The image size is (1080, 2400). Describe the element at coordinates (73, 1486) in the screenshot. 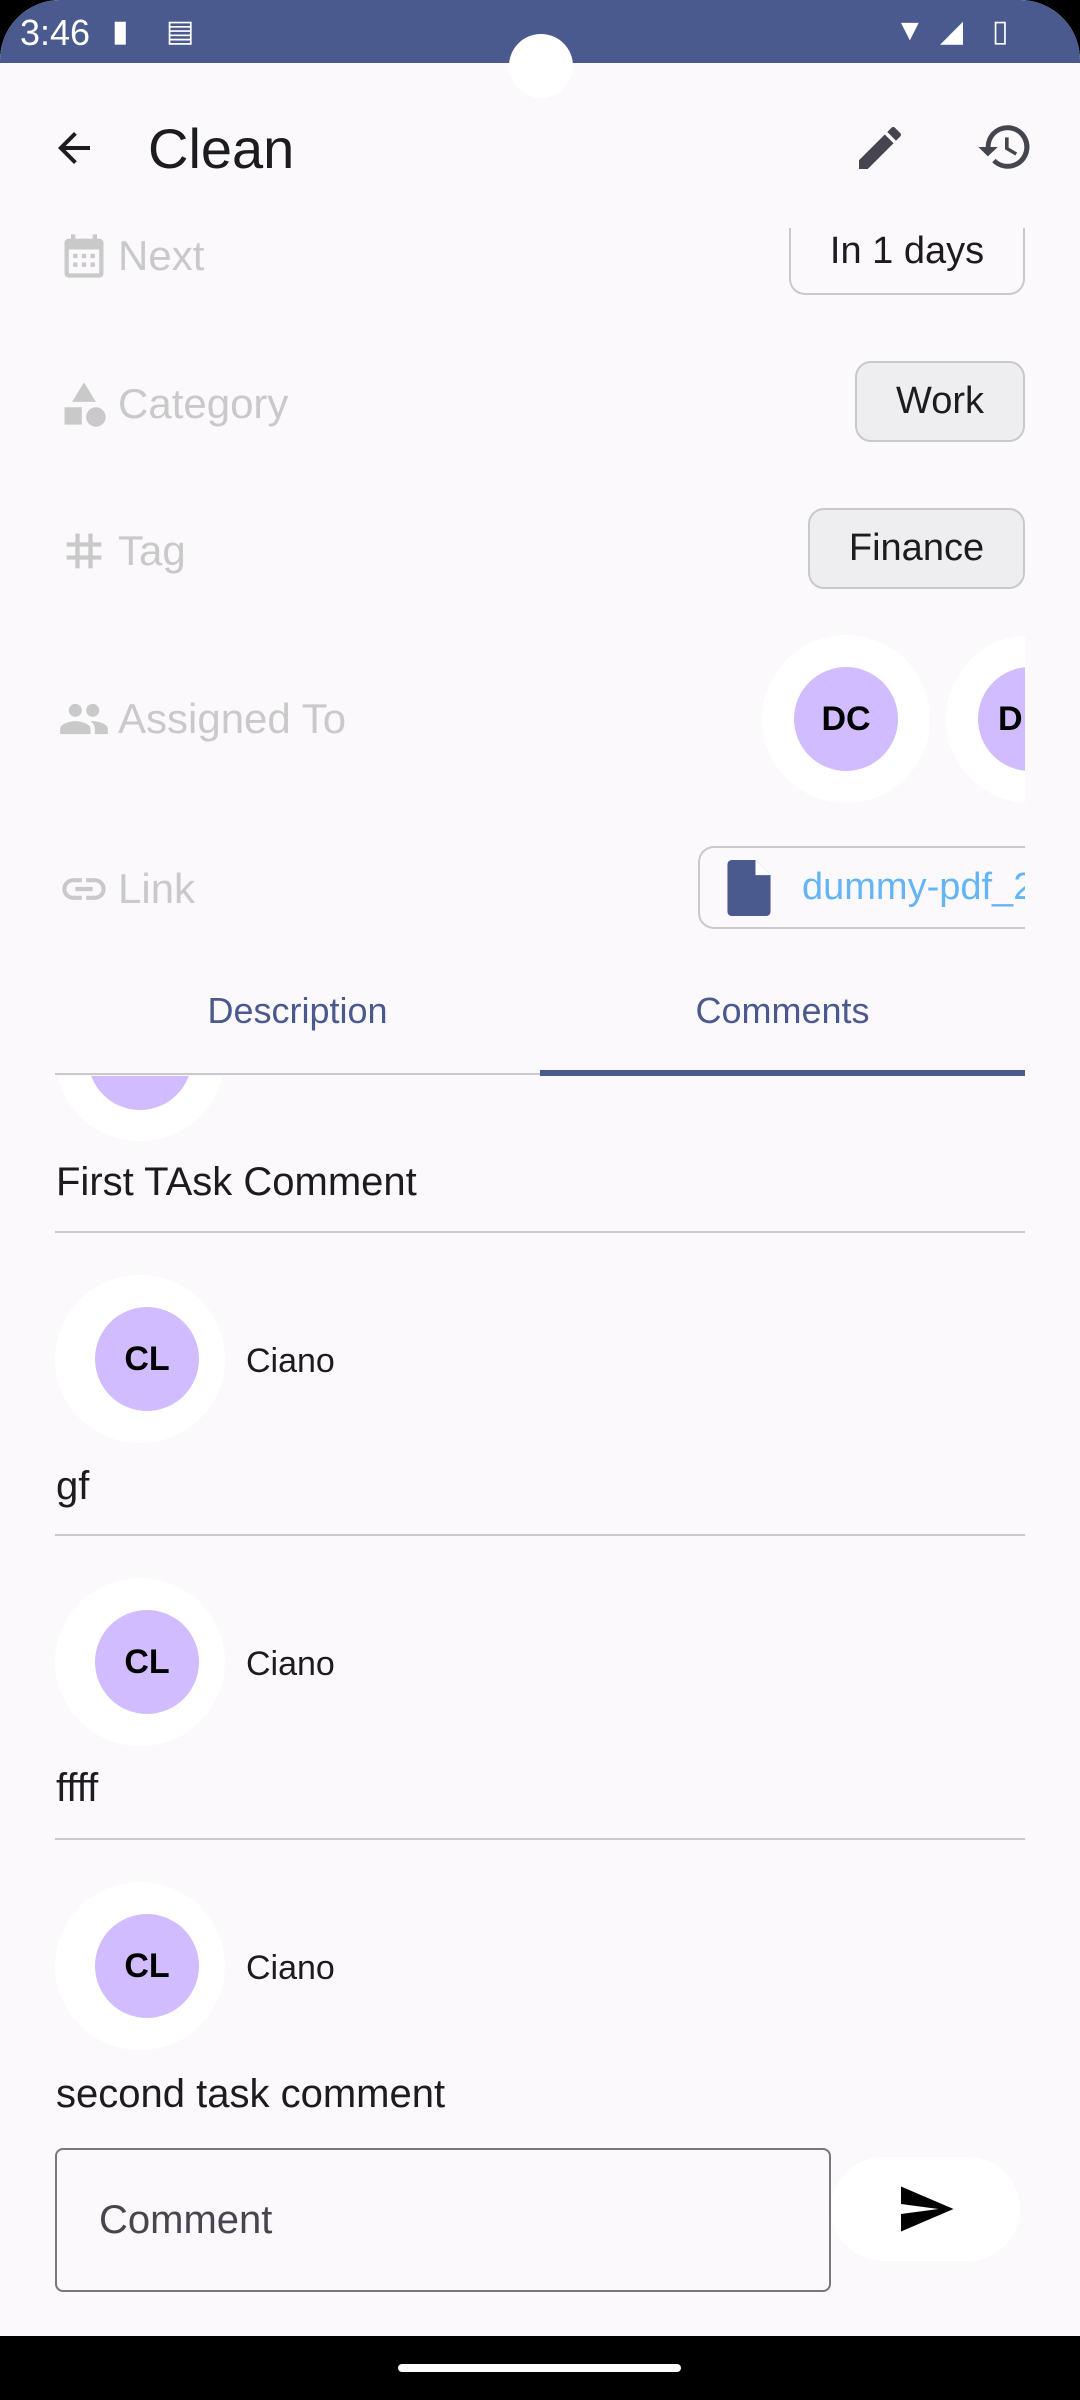

I see `comment-text: gf` at that location.